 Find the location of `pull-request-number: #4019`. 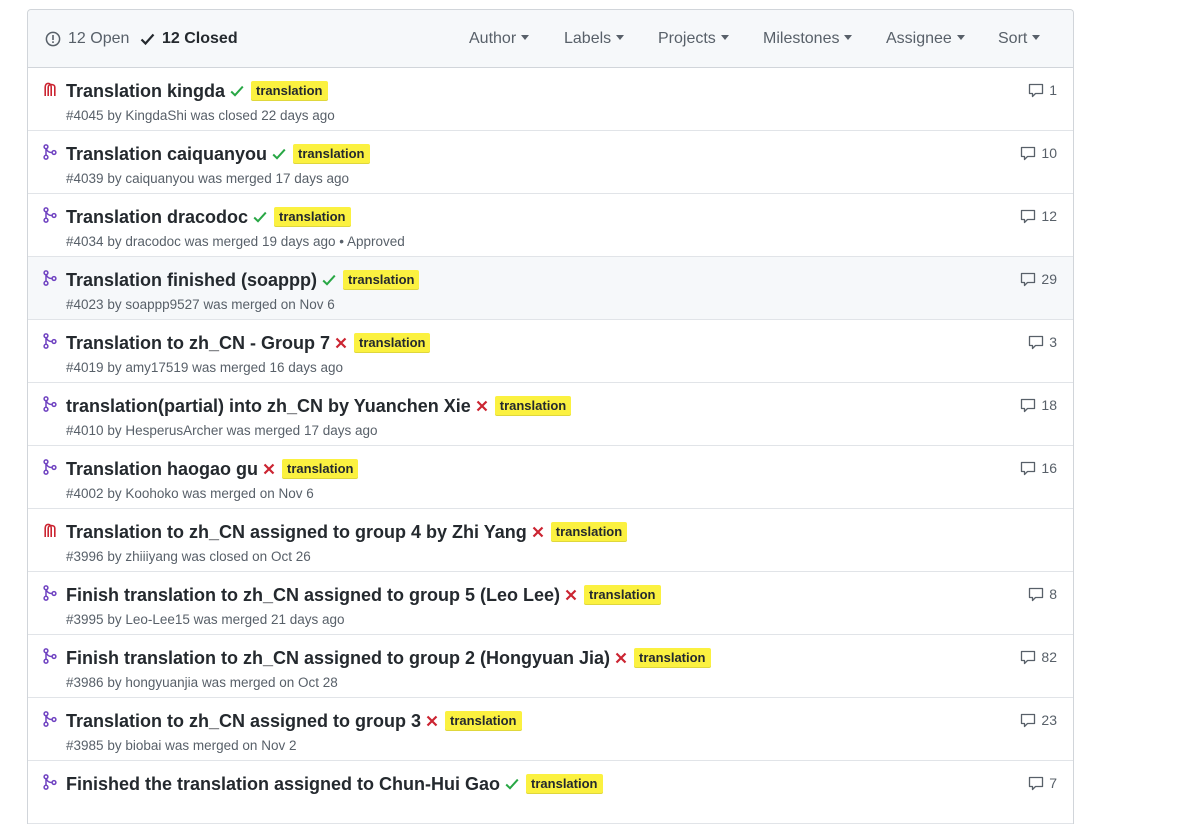

pull-request-number: #4019 is located at coordinates (85, 367).